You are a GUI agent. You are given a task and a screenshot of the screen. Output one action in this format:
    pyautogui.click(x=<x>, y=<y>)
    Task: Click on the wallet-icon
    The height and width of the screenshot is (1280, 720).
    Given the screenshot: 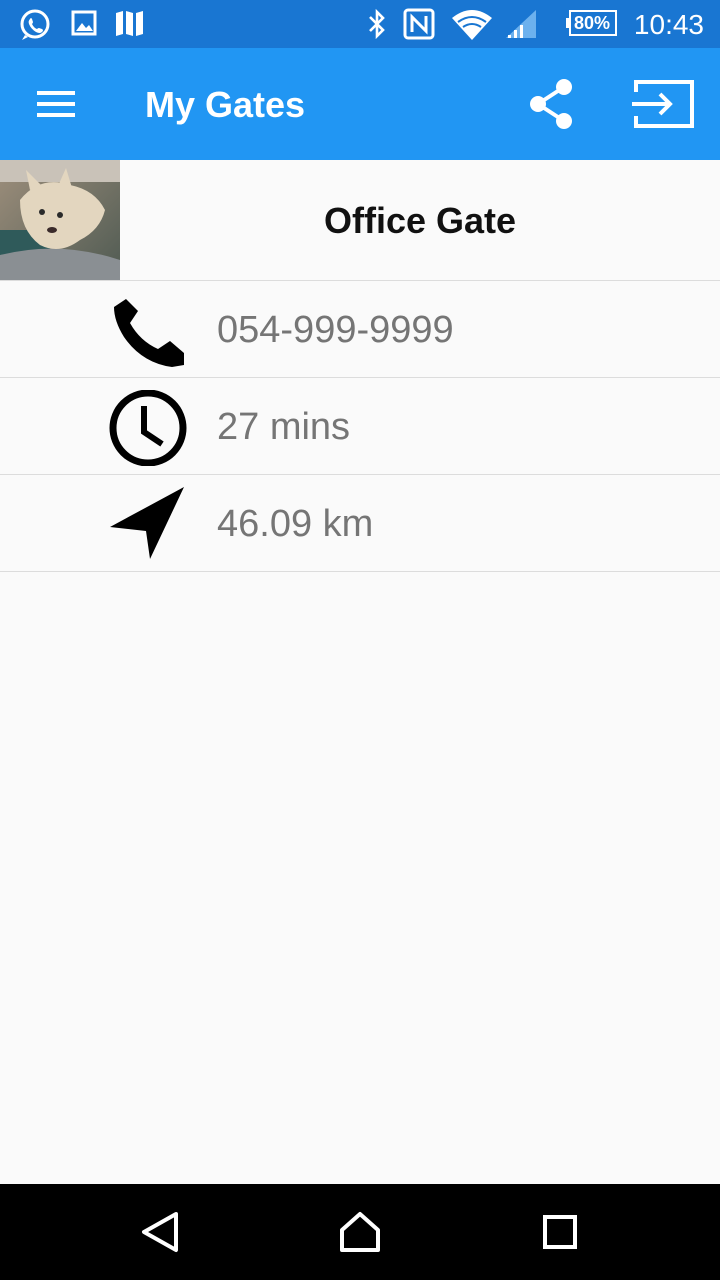 What is the action you would take?
    pyautogui.click(x=129, y=23)
    